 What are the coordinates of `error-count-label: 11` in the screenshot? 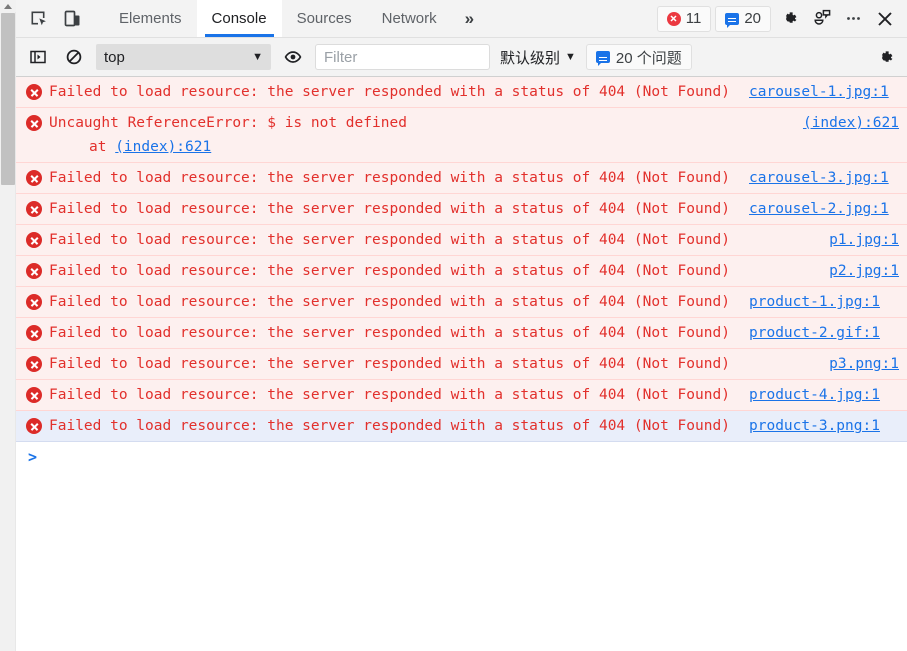 It's located at (693, 18).